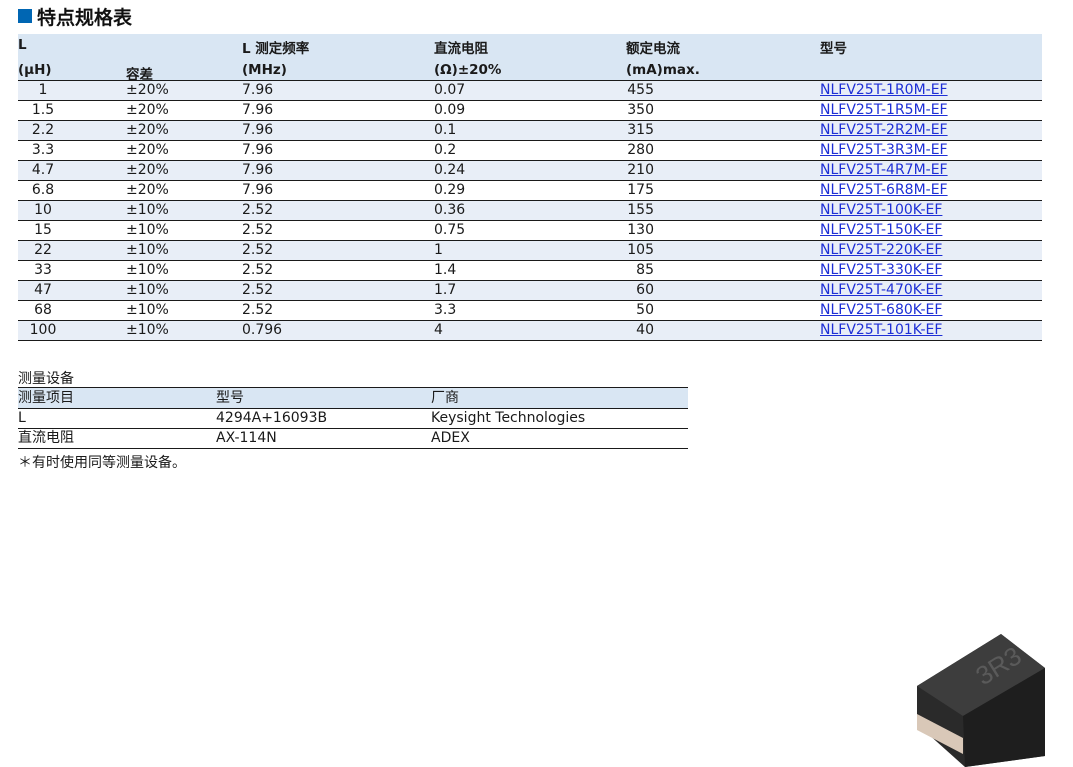 This screenshot has height=767, width=1073. What do you see at coordinates (468, 70) in the screenshot?
I see `header-dc-resistance-unit: (Ω)±20%` at bounding box center [468, 70].